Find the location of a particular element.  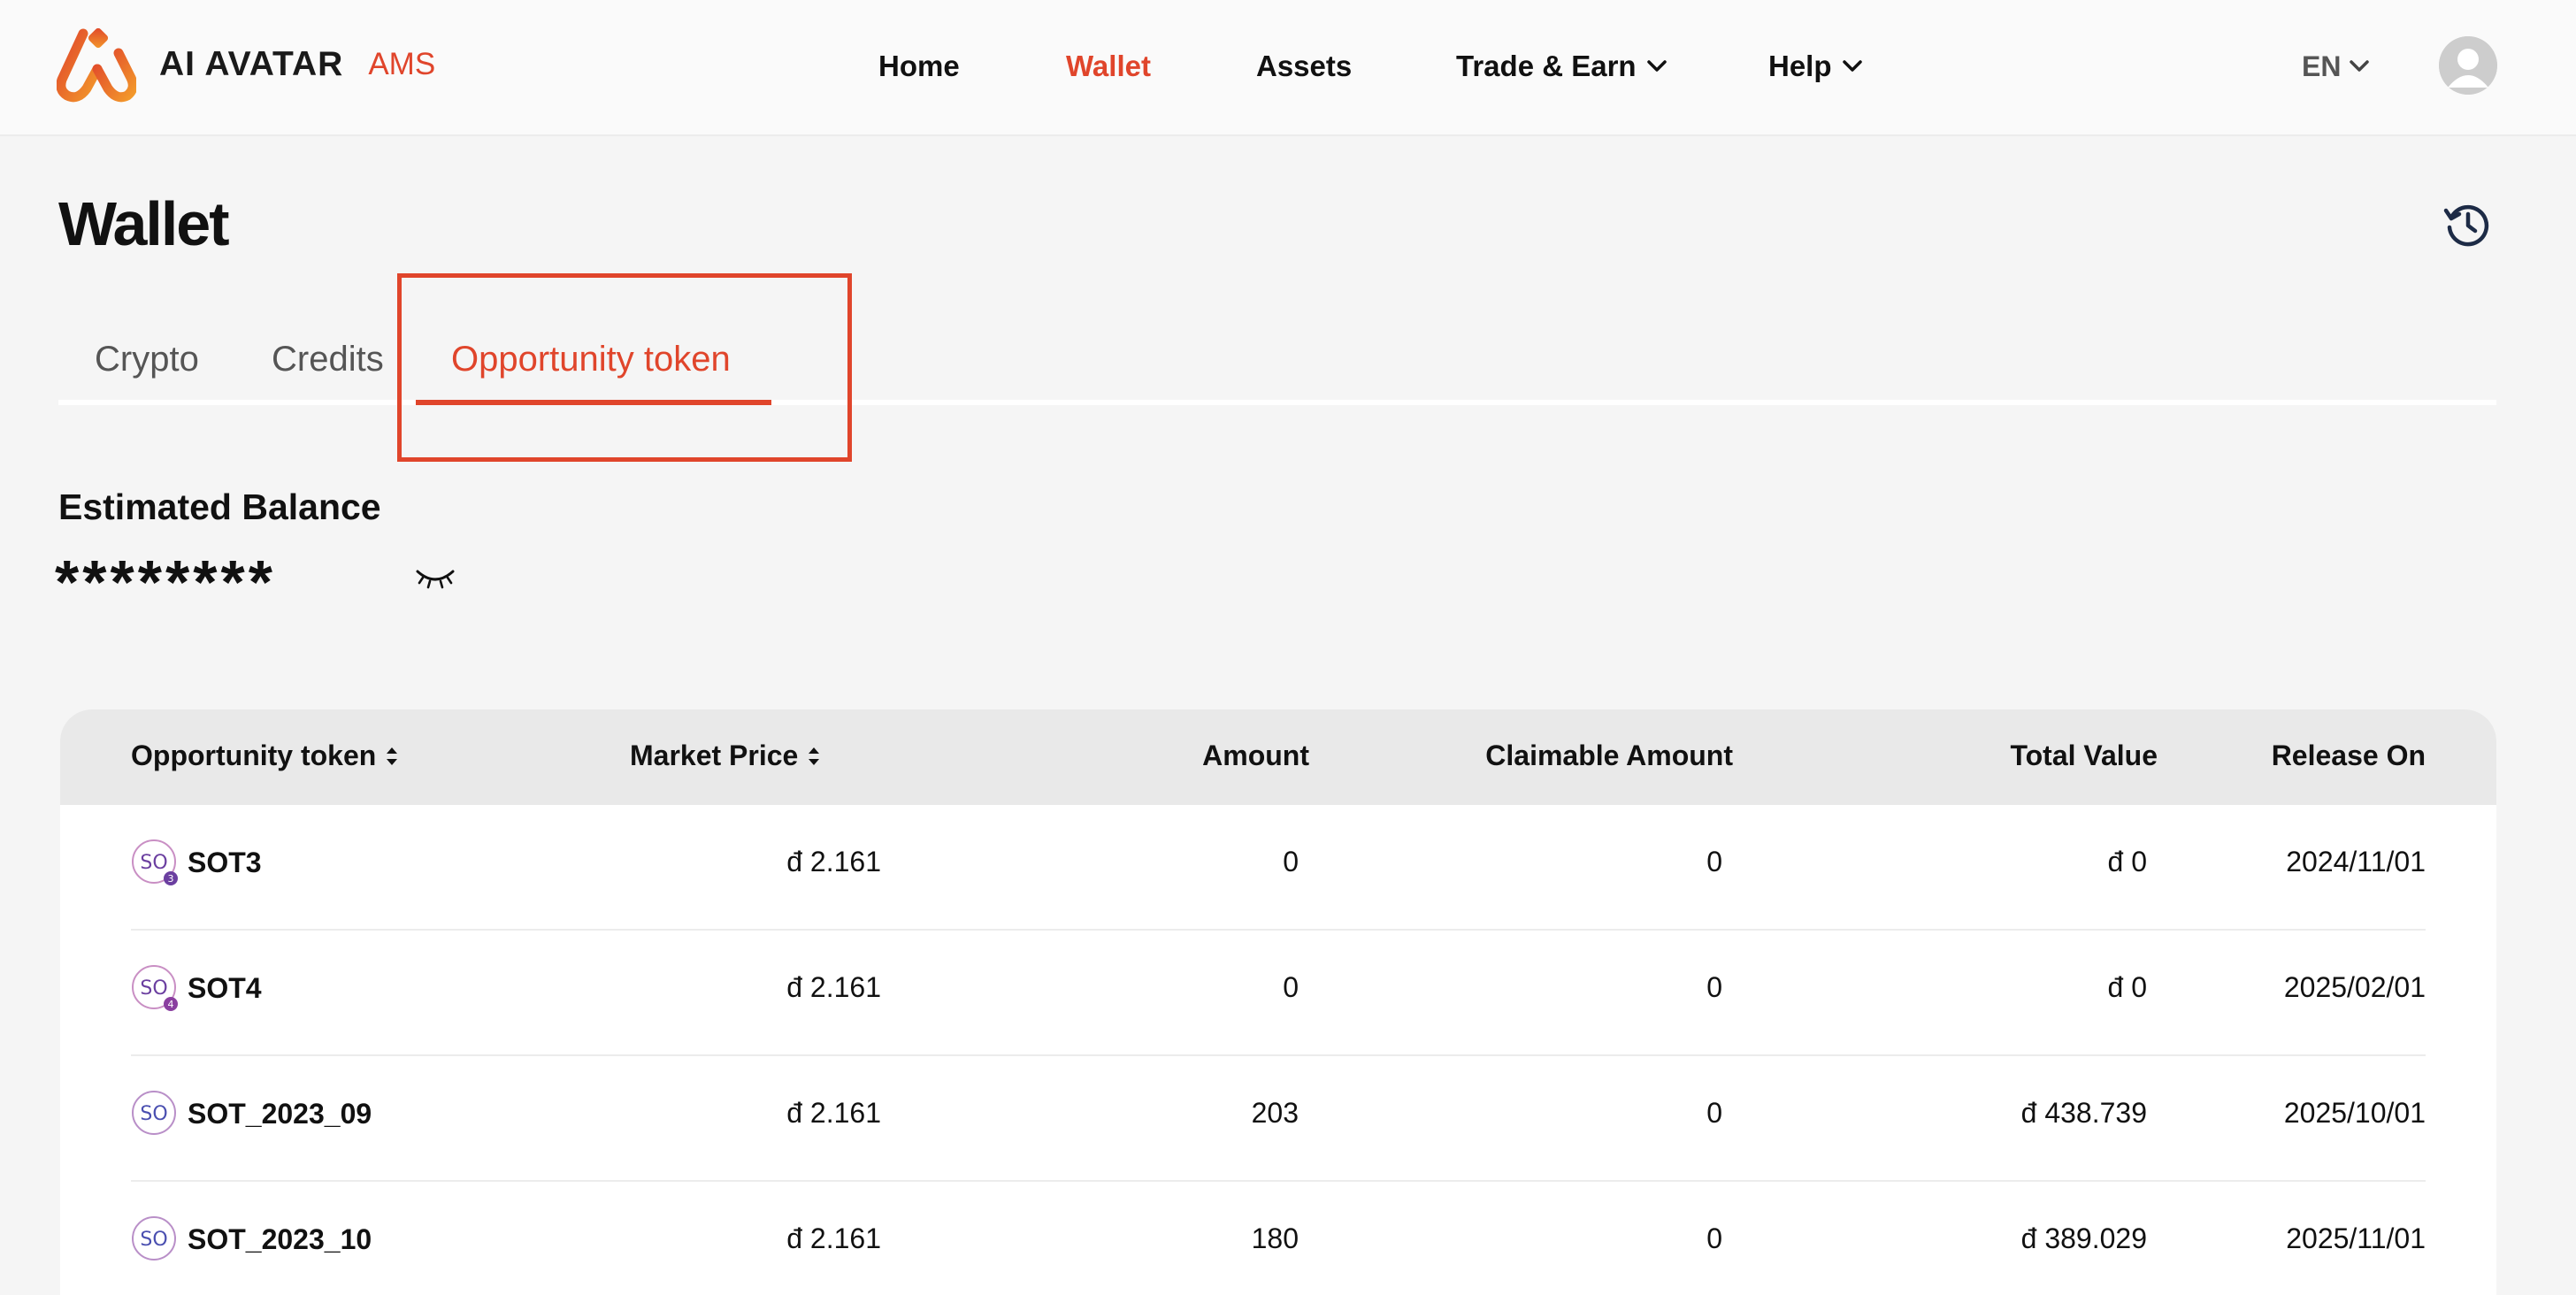

brand-name: AI AVATAR is located at coordinates (251, 64).